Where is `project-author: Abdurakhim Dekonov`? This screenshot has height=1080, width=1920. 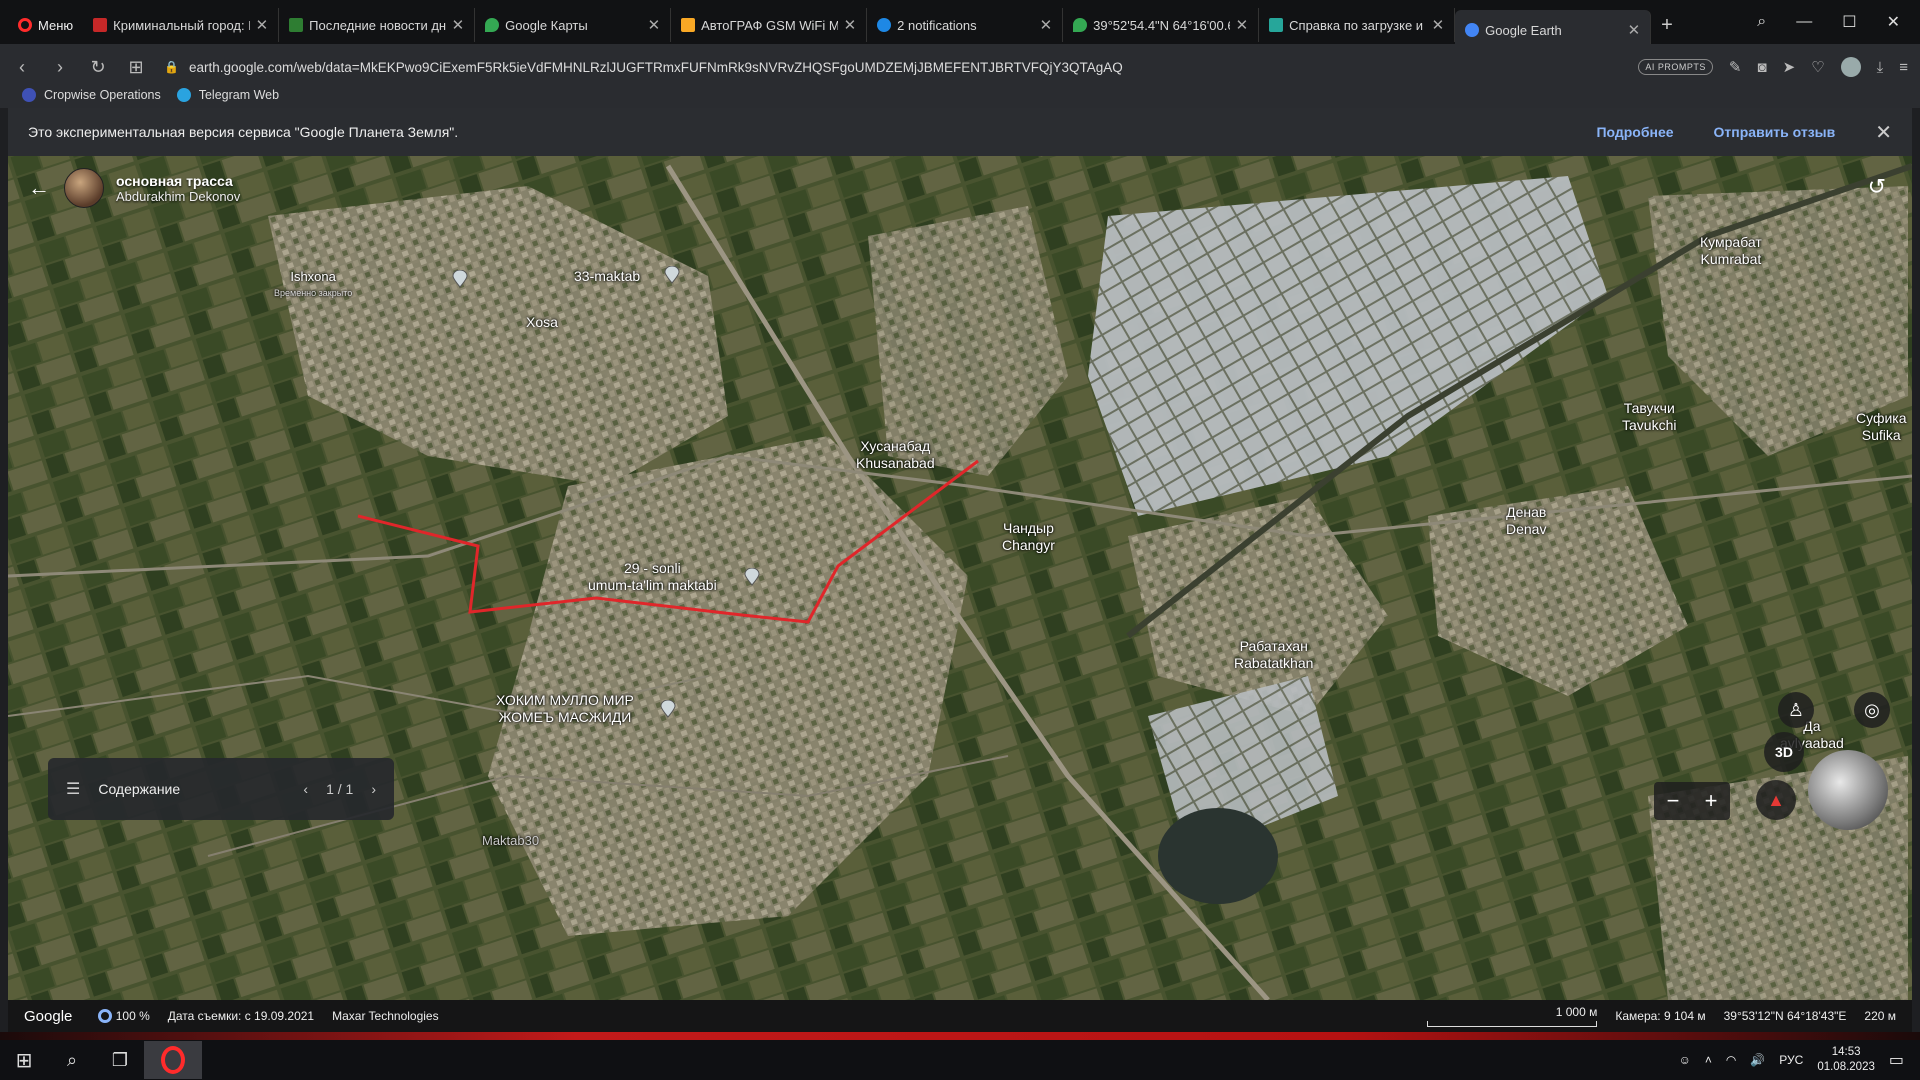 project-author: Abdurakhim Dekonov is located at coordinates (178, 196).